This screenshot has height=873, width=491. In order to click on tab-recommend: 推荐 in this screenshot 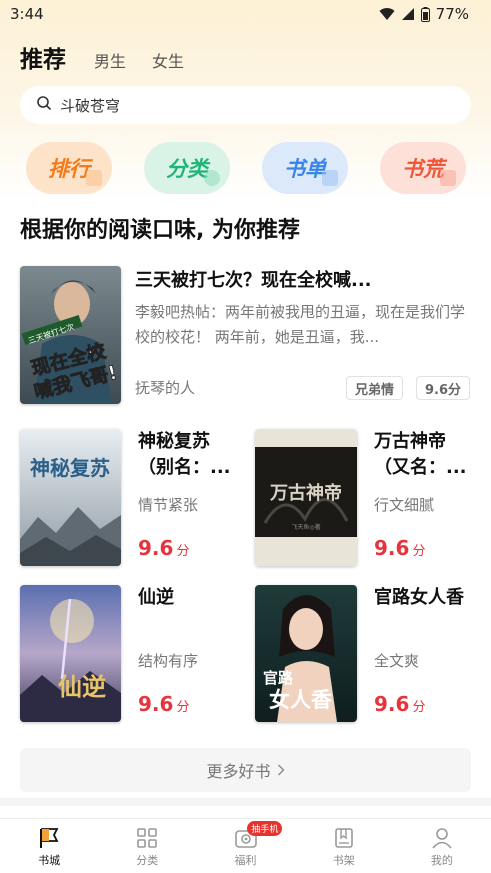, I will do `click(43, 57)`.